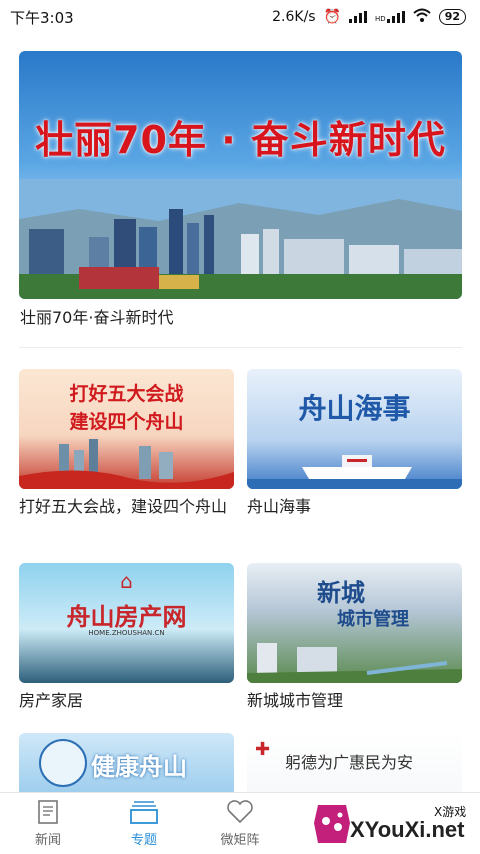 The height and width of the screenshot is (854, 480). Describe the element at coordinates (349, 762) in the screenshot. I see `topic-card-image-text: 躬德为广惠民为安` at that location.